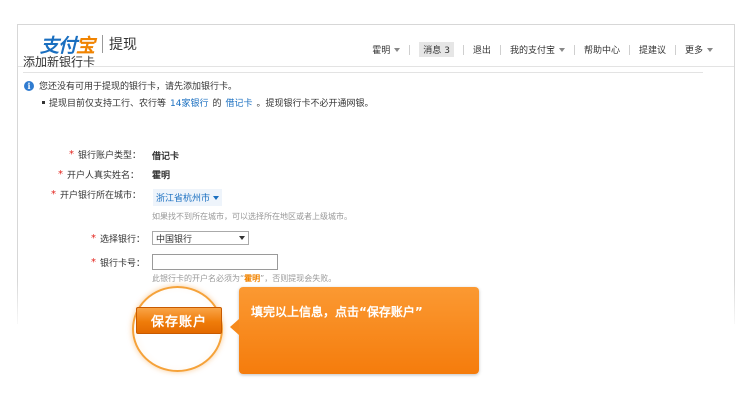 This screenshot has width=750, height=398. I want to click on bank-label: 选择银行：, so click(123, 240).